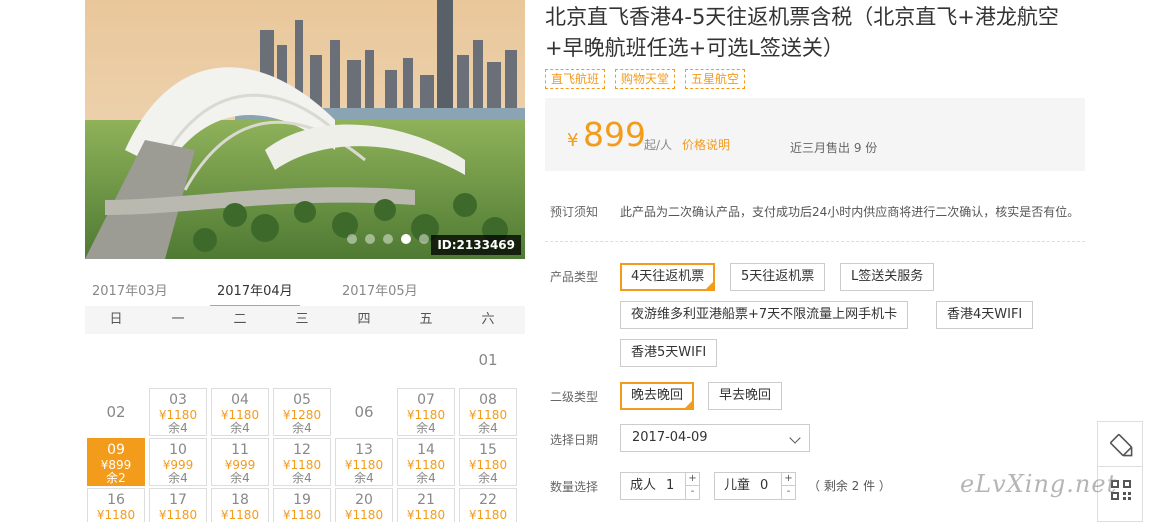 The width and height of the screenshot is (1164, 522). Describe the element at coordinates (574, 212) in the screenshot. I see `notice-label: 预订须知` at that location.